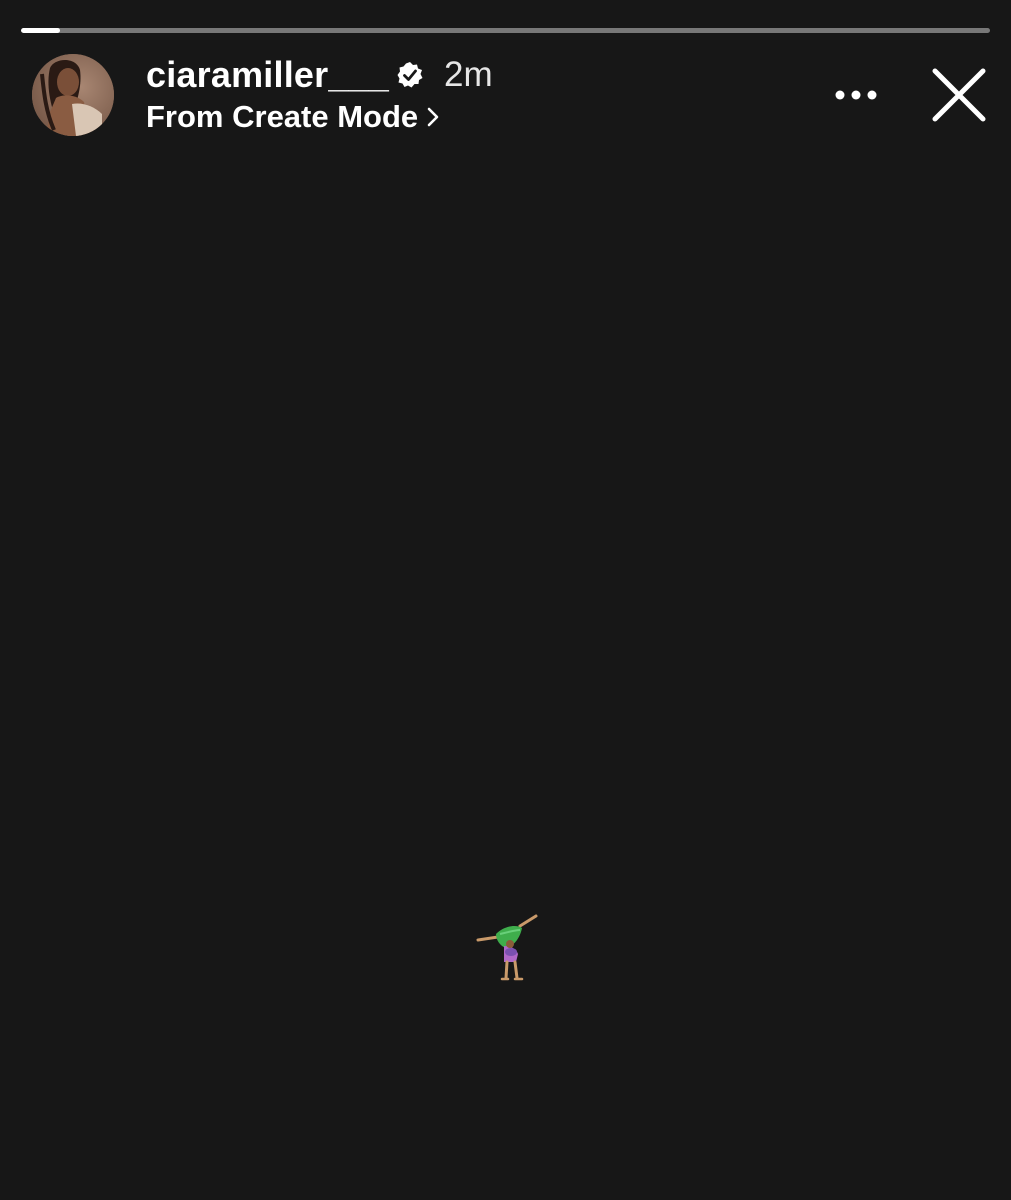 Image resolution: width=1011 pixels, height=1200 pixels. Describe the element at coordinates (40, 30) in the screenshot. I see `story-progress-fill` at that location.